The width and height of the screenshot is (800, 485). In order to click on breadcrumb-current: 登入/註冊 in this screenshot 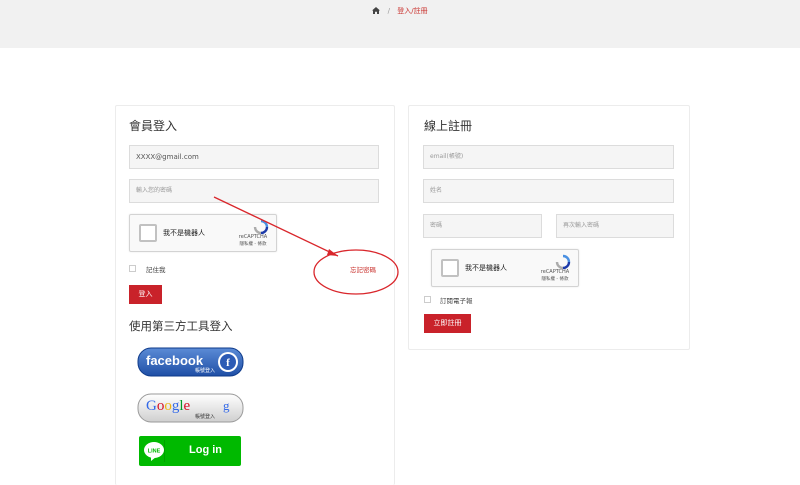, I will do `click(412, 11)`.